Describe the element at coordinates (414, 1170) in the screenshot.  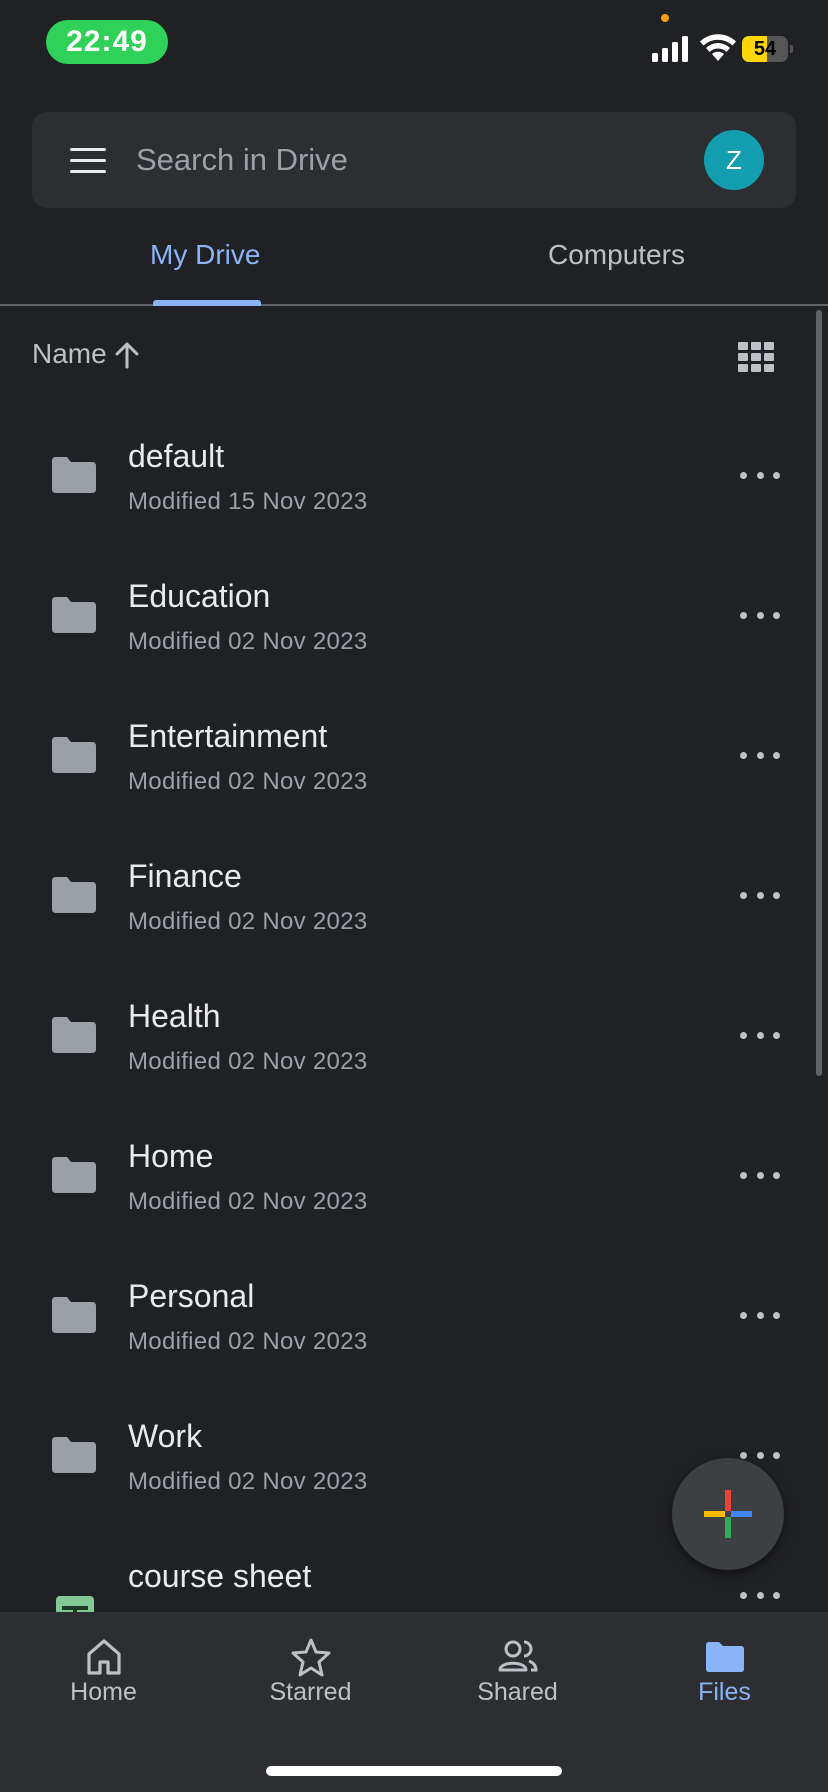
I see `folder-row: Home Modified 02 Nov 2023` at that location.